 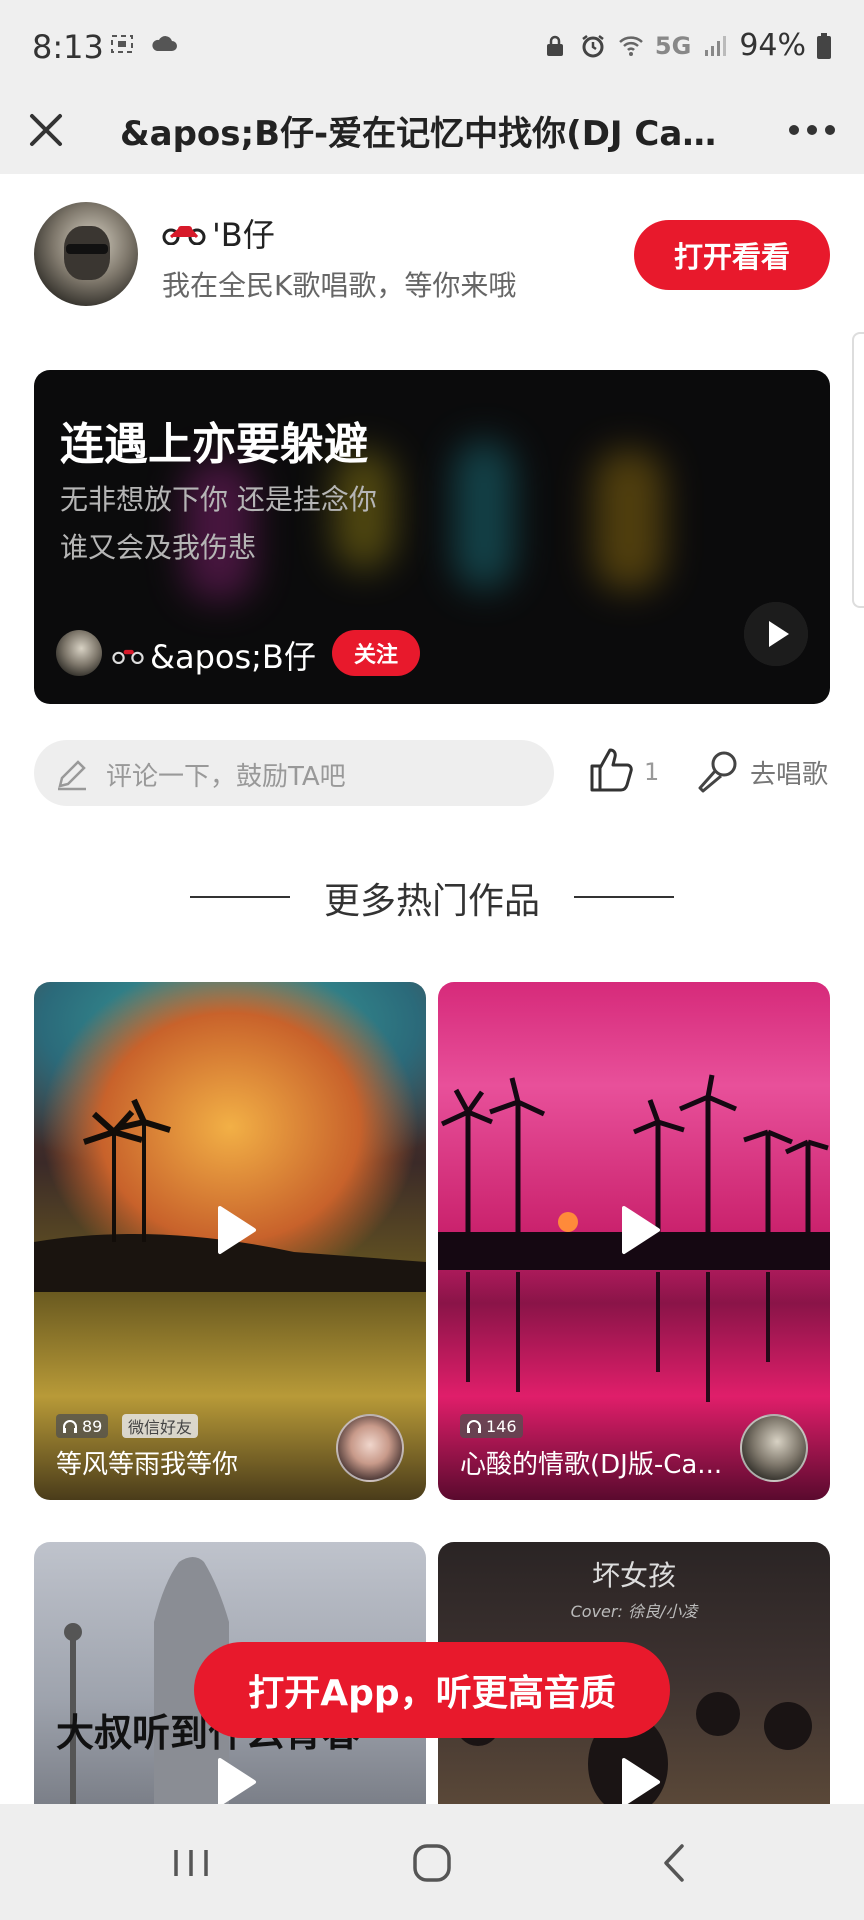 What do you see at coordinates (79, 653) in the screenshot?
I see `singer-avatar` at bounding box center [79, 653].